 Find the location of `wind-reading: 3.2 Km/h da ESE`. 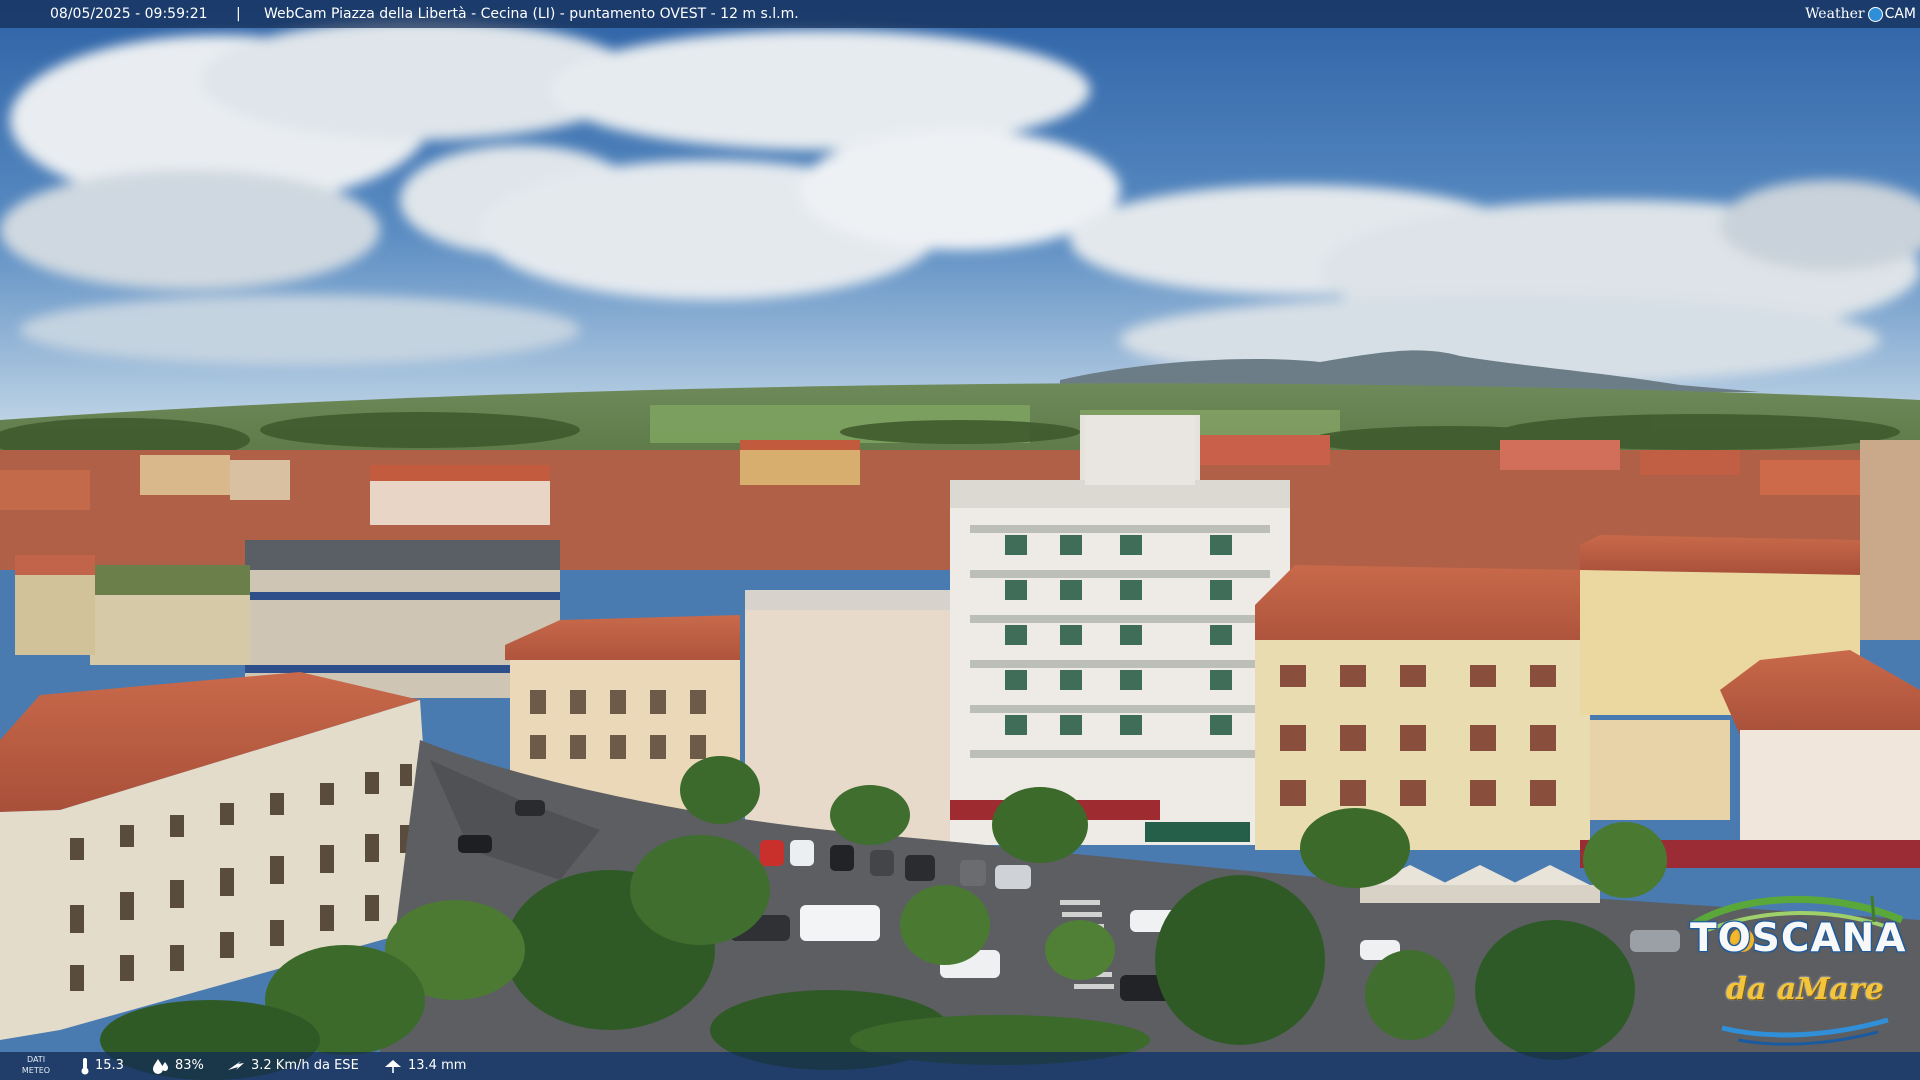

wind-reading: 3.2 Km/h da ESE is located at coordinates (292, 1066).